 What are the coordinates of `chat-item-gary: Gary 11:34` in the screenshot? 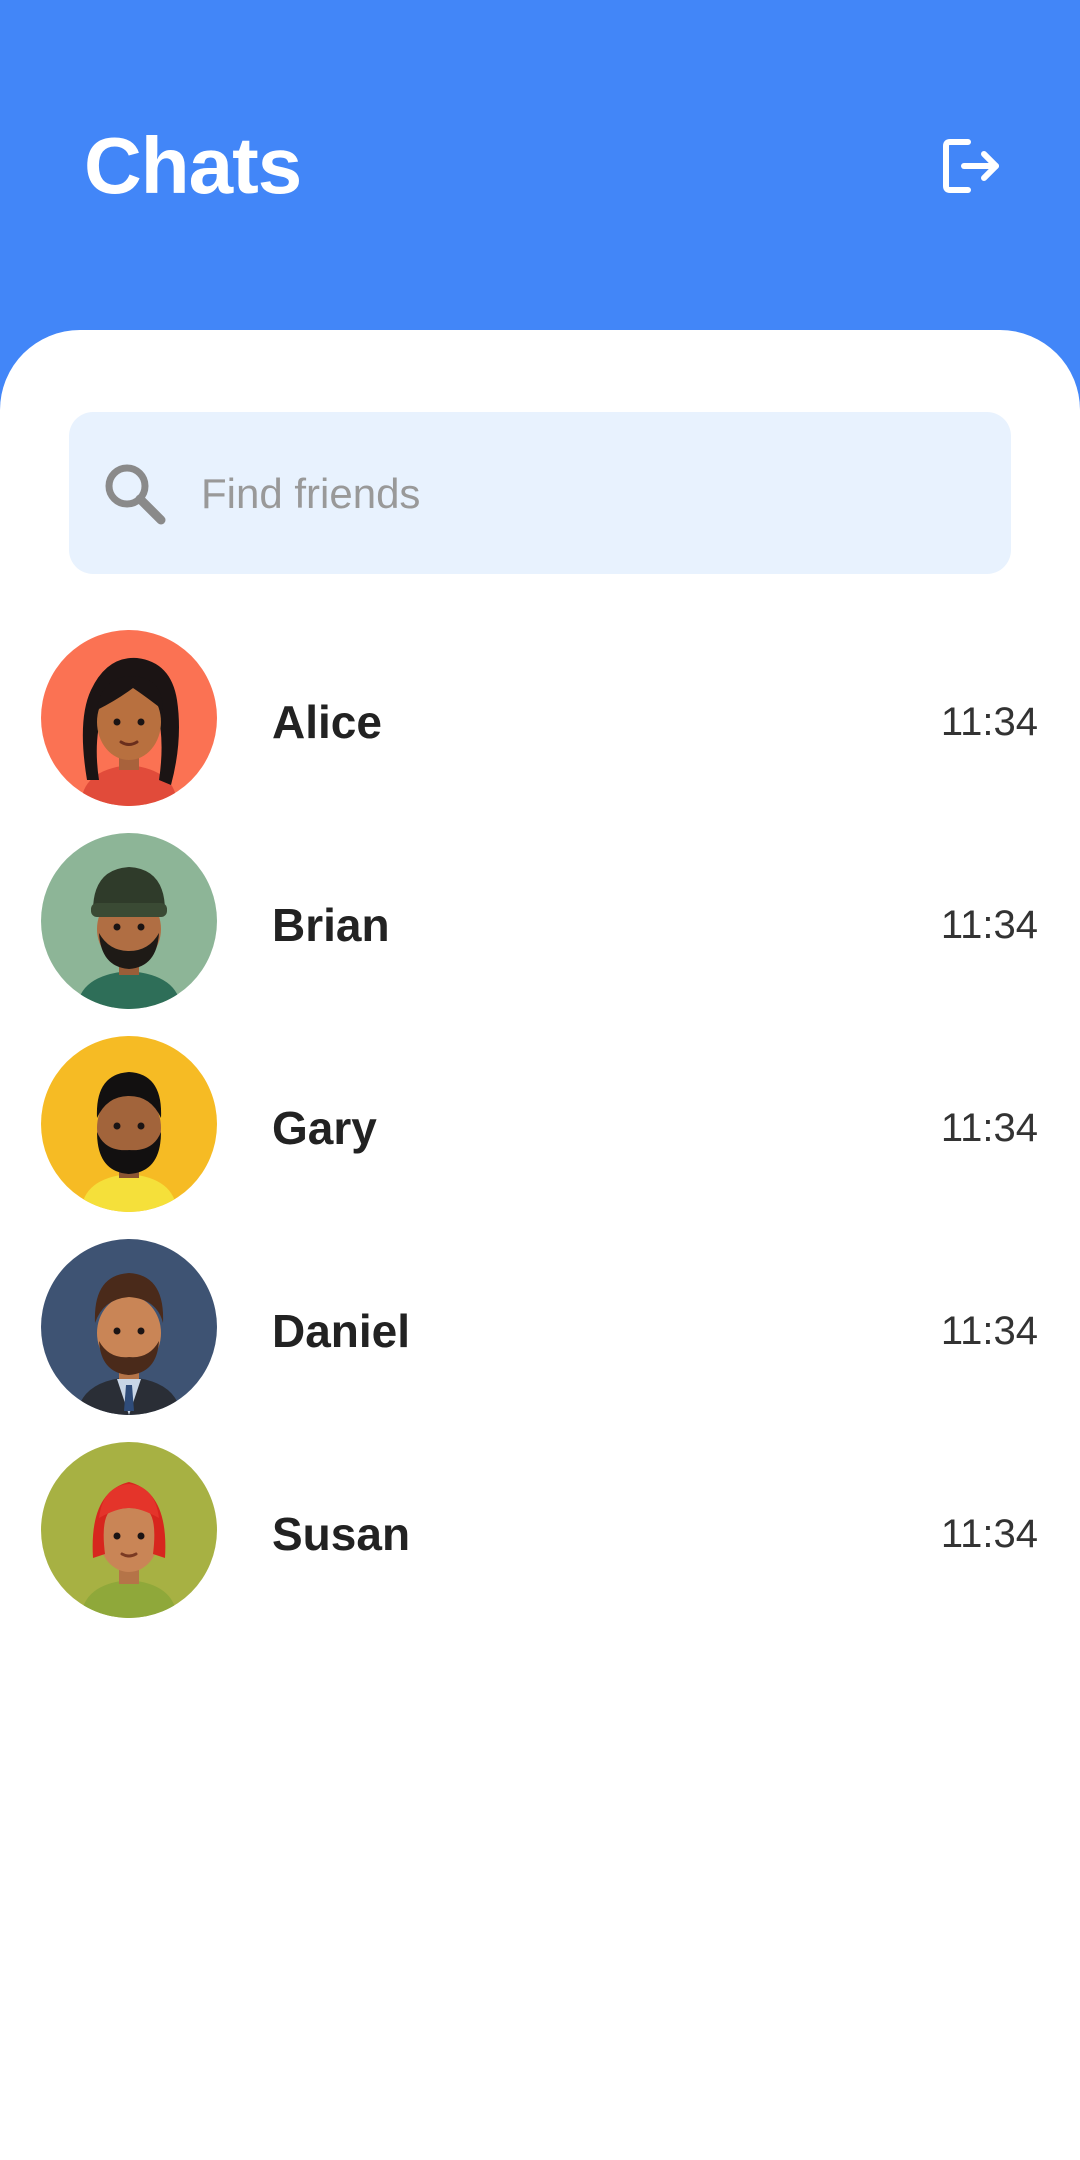 It's located at (540, 1137).